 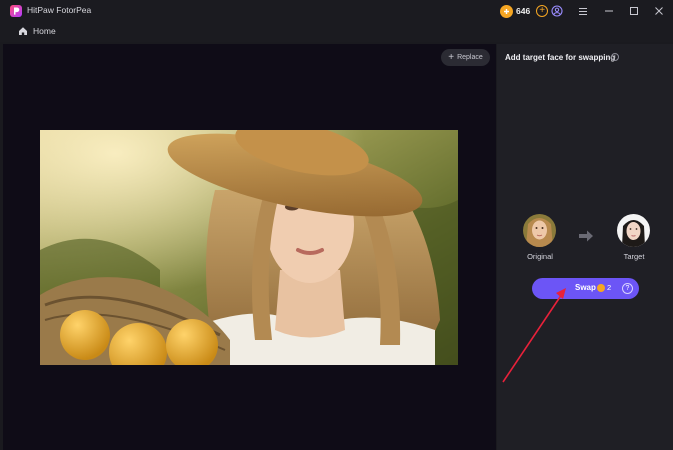 What do you see at coordinates (16, 11) in the screenshot?
I see `app-logo-icon` at bounding box center [16, 11].